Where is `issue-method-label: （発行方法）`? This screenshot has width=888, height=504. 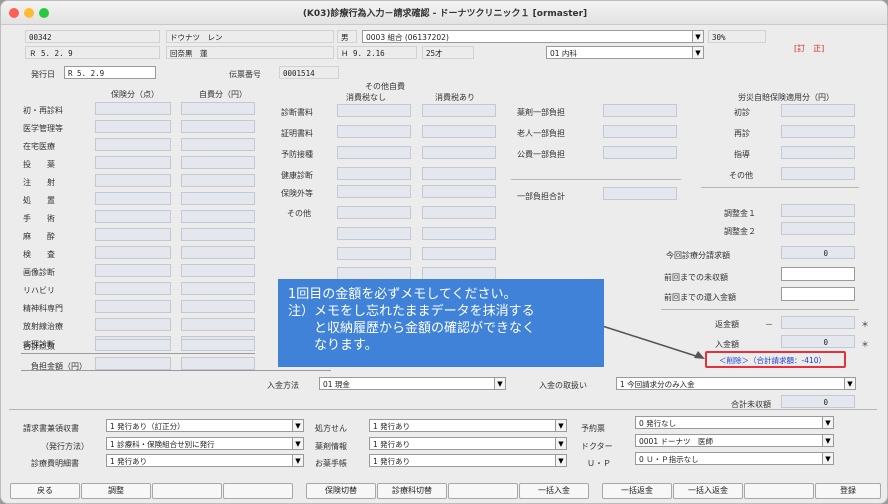
issue-method-label: （発行方法） is located at coordinates (65, 446).